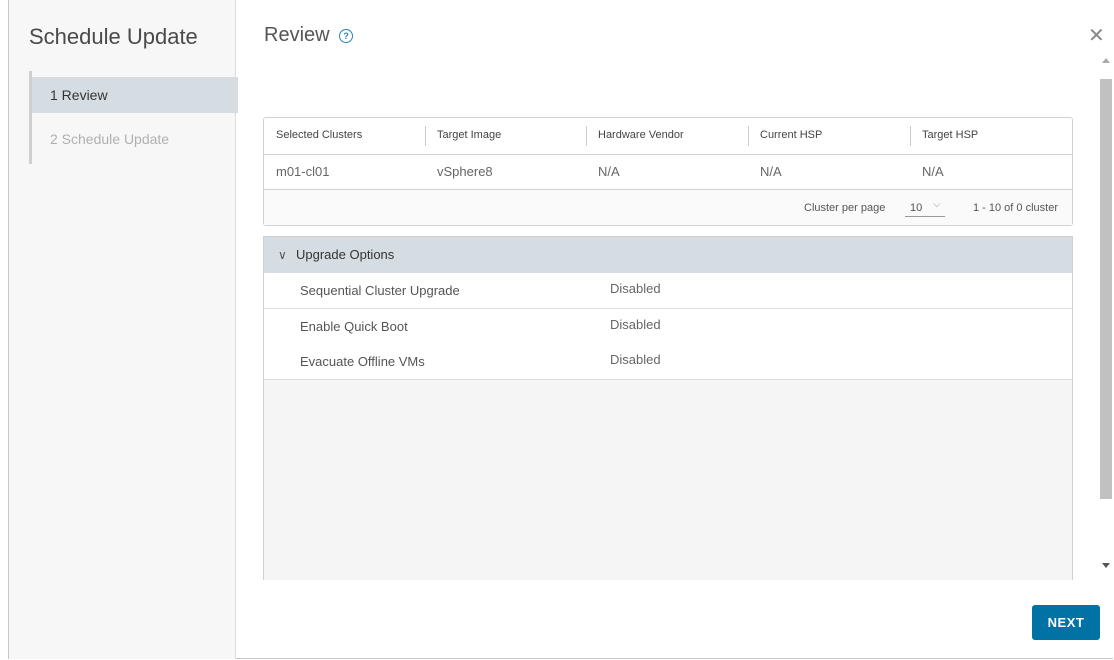 This screenshot has height=660, width=1114. Describe the element at coordinates (933, 171) in the screenshot. I see `cell-target-hsp: N/A` at that location.